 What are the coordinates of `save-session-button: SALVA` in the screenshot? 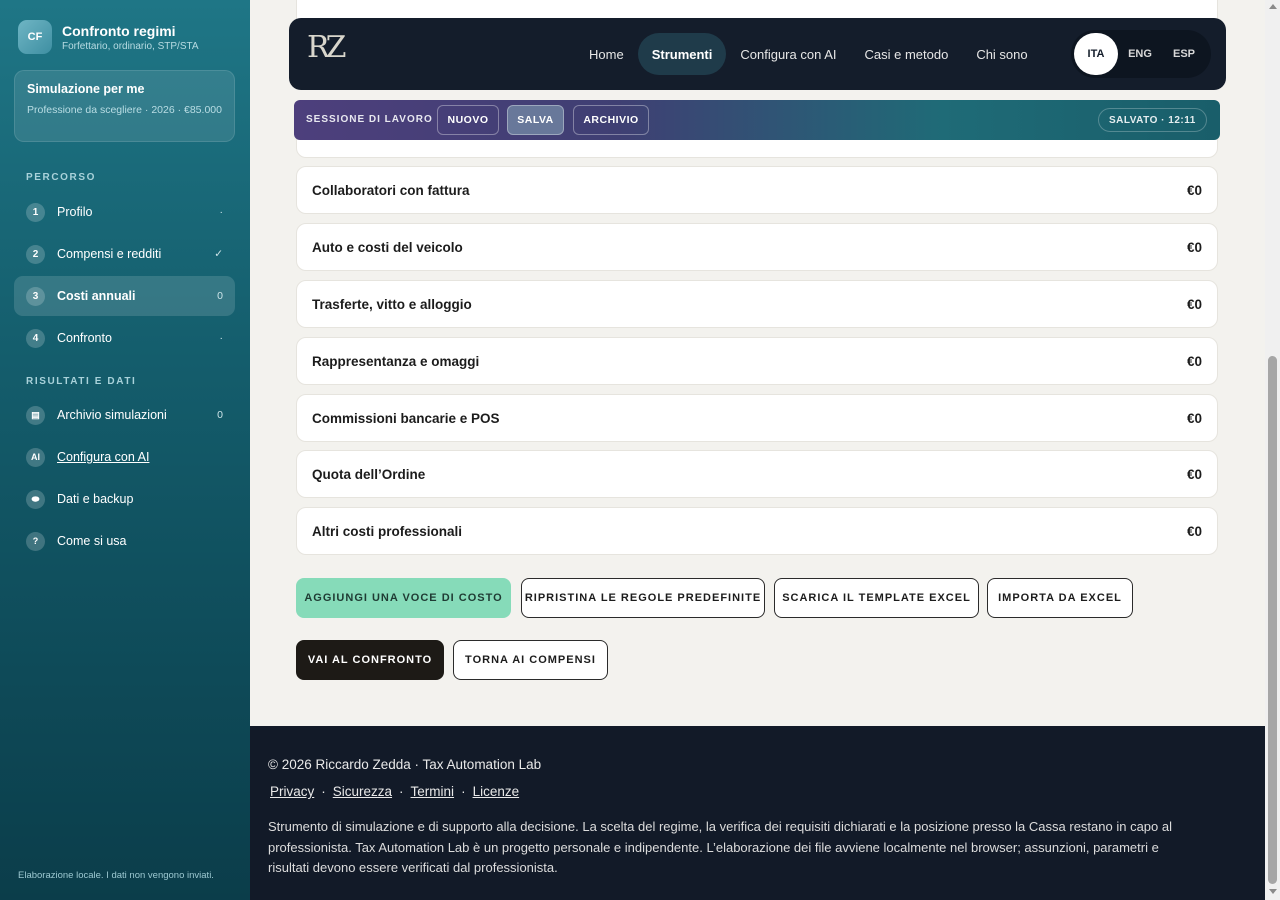 It's located at (535, 120).